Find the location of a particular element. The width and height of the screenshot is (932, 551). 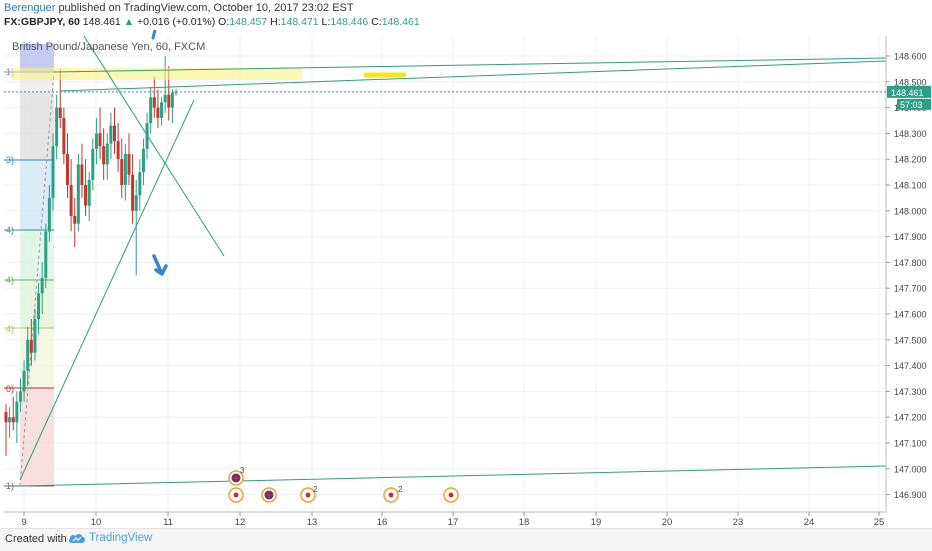

open-value: 148.457 is located at coordinates (248, 22).